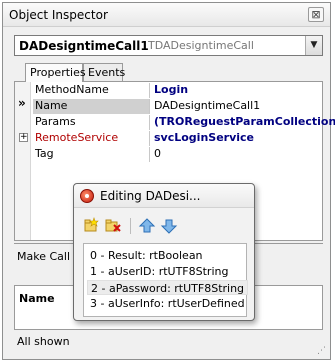 Image resolution: width=335 pixels, height=363 pixels. I want to click on selected-object-name: DADesigntimeCall1, so click(84, 46).